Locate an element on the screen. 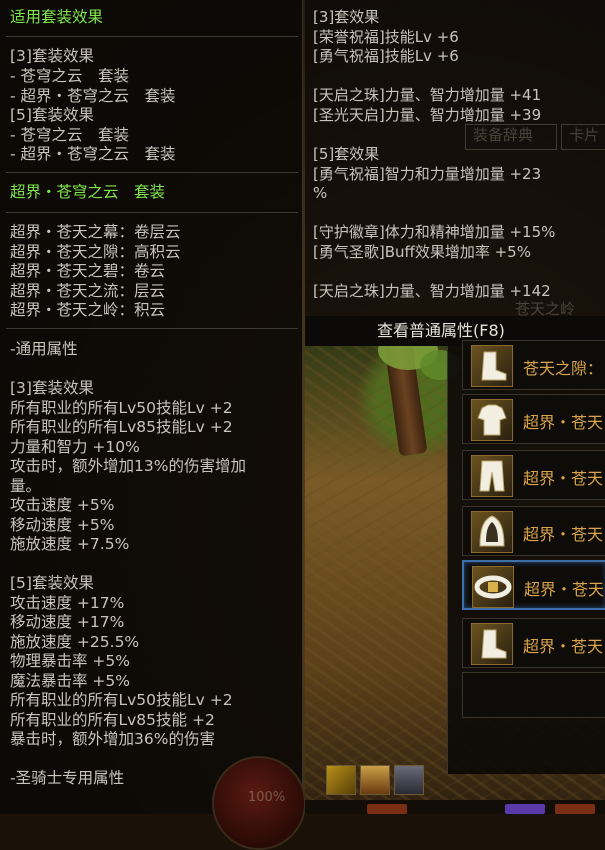  pants-icon is located at coordinates (492, 476).